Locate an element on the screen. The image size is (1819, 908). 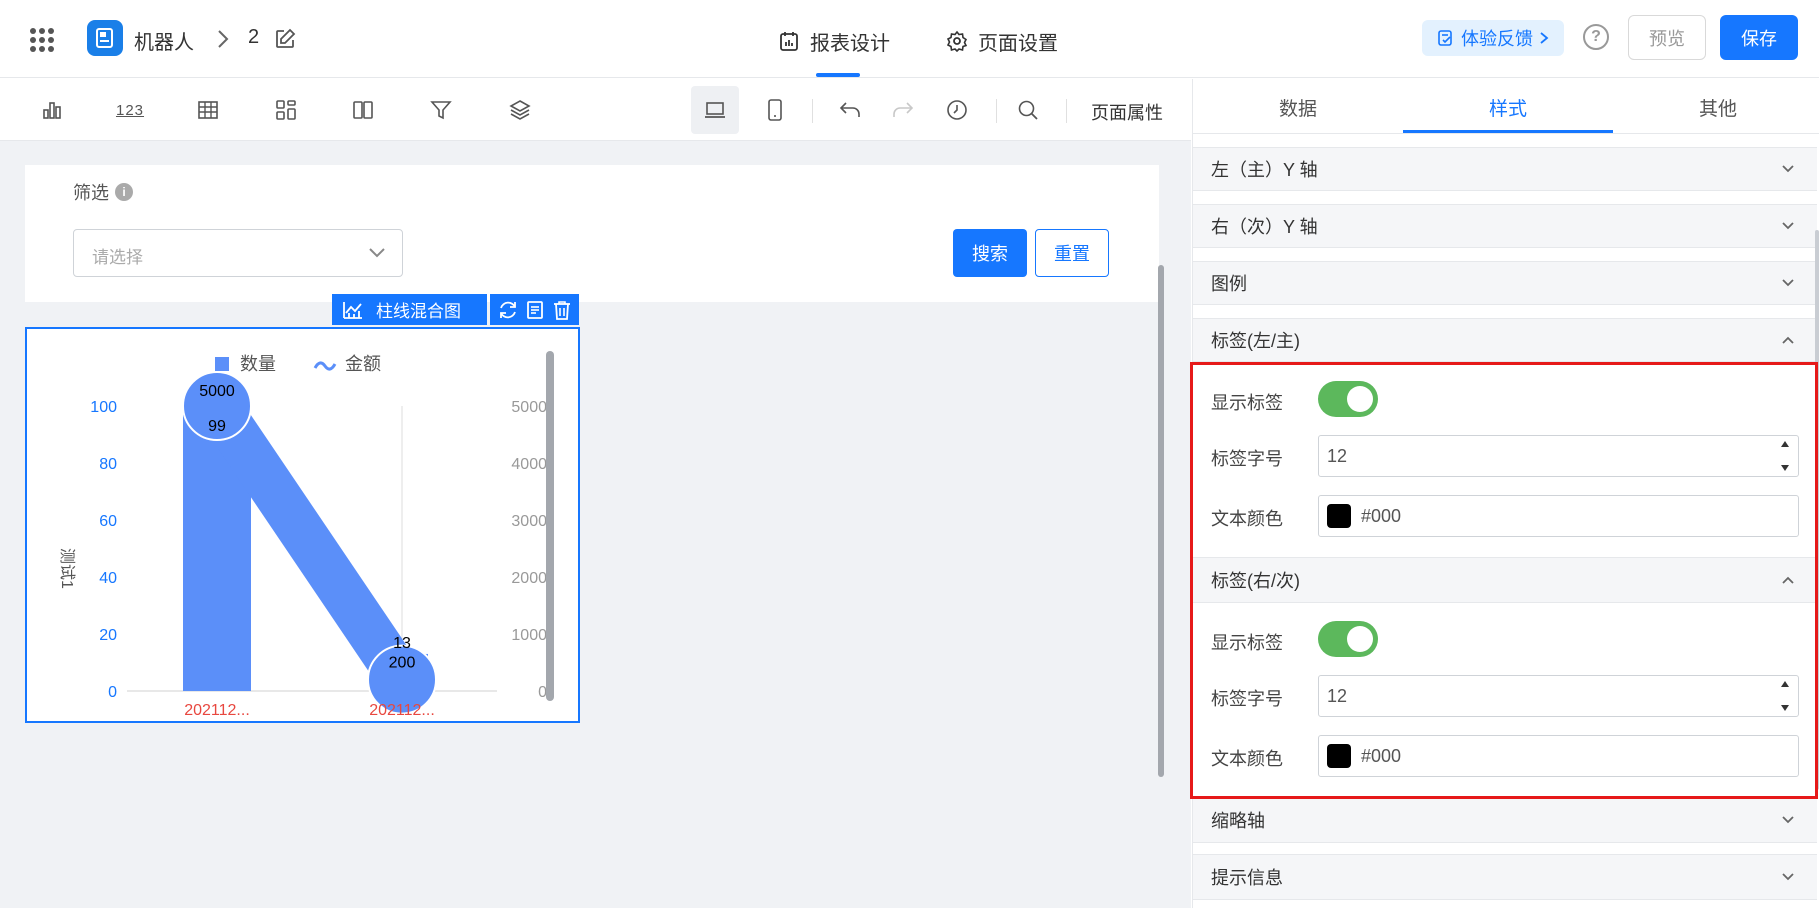
preview-button: 预览 is located at coordinates (1667, 37).